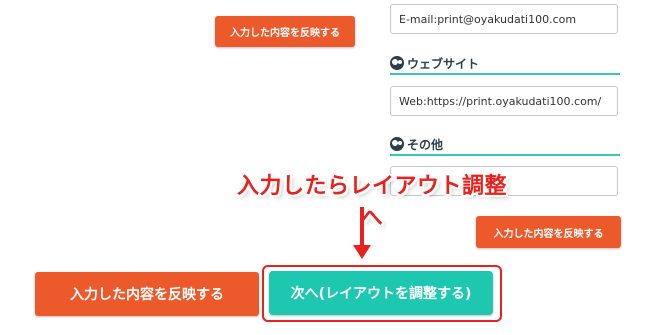  I want to click on apply-button-bottom: 入力した内容を反映する, so click(147, 294).